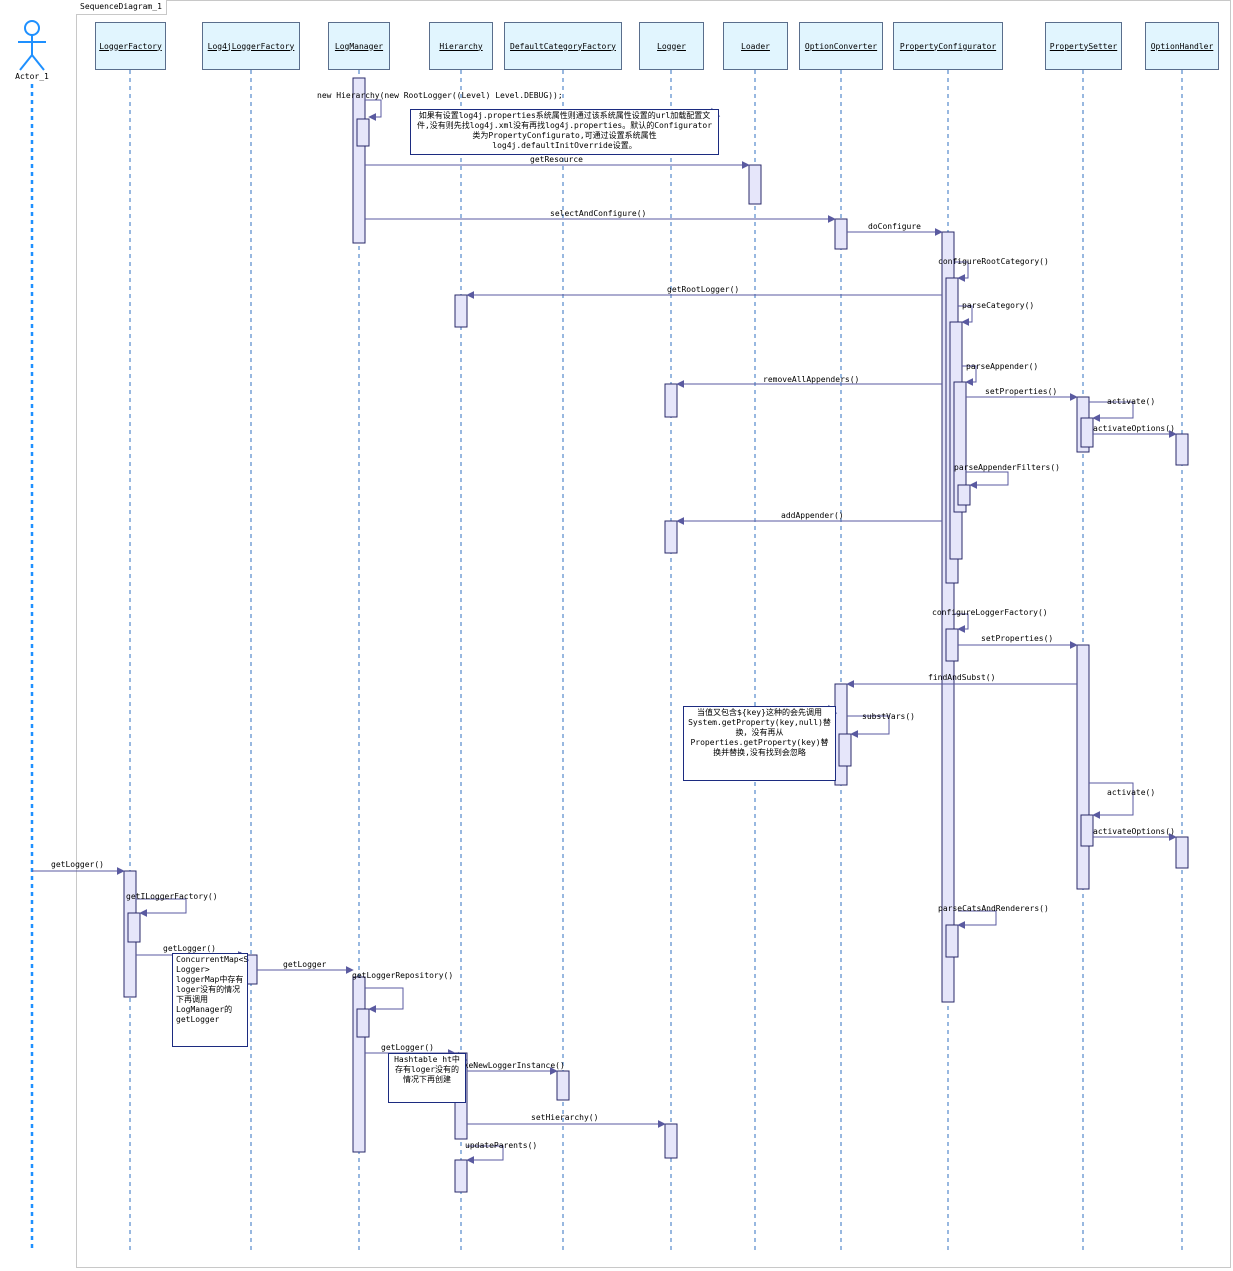 This screenshot has width=1233, height=1271. What do you see at coordinates (564, 1117) in the screenshot?
I see `msg-sethierarchy: setHierarchy()` at bounding box center [564, 1117].